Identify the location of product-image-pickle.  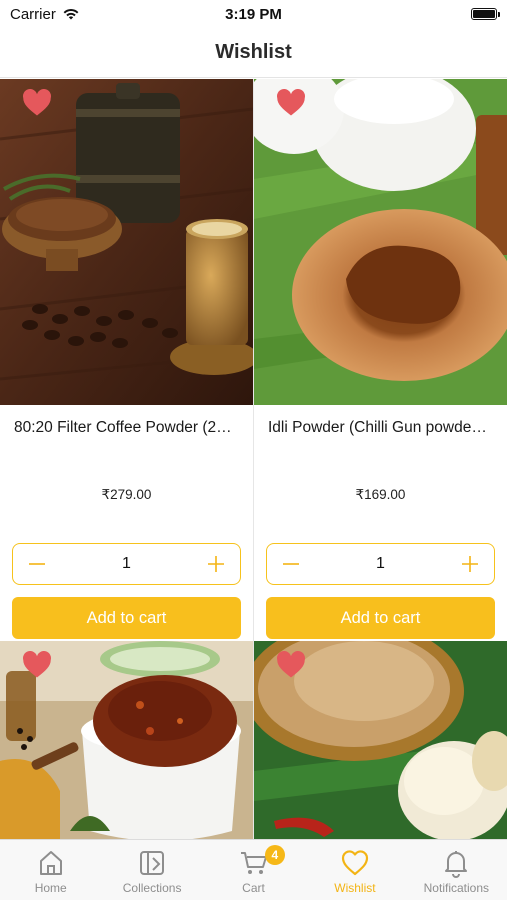
(126, 740).